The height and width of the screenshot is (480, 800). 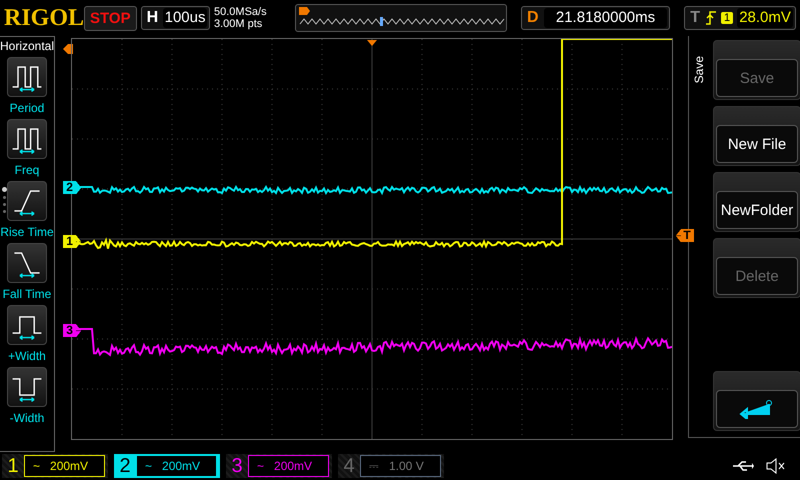 What do you see at coordinates (68, 49) in the screenshot?
I see `trigger-position-icon` at bounding box center [68, 49].